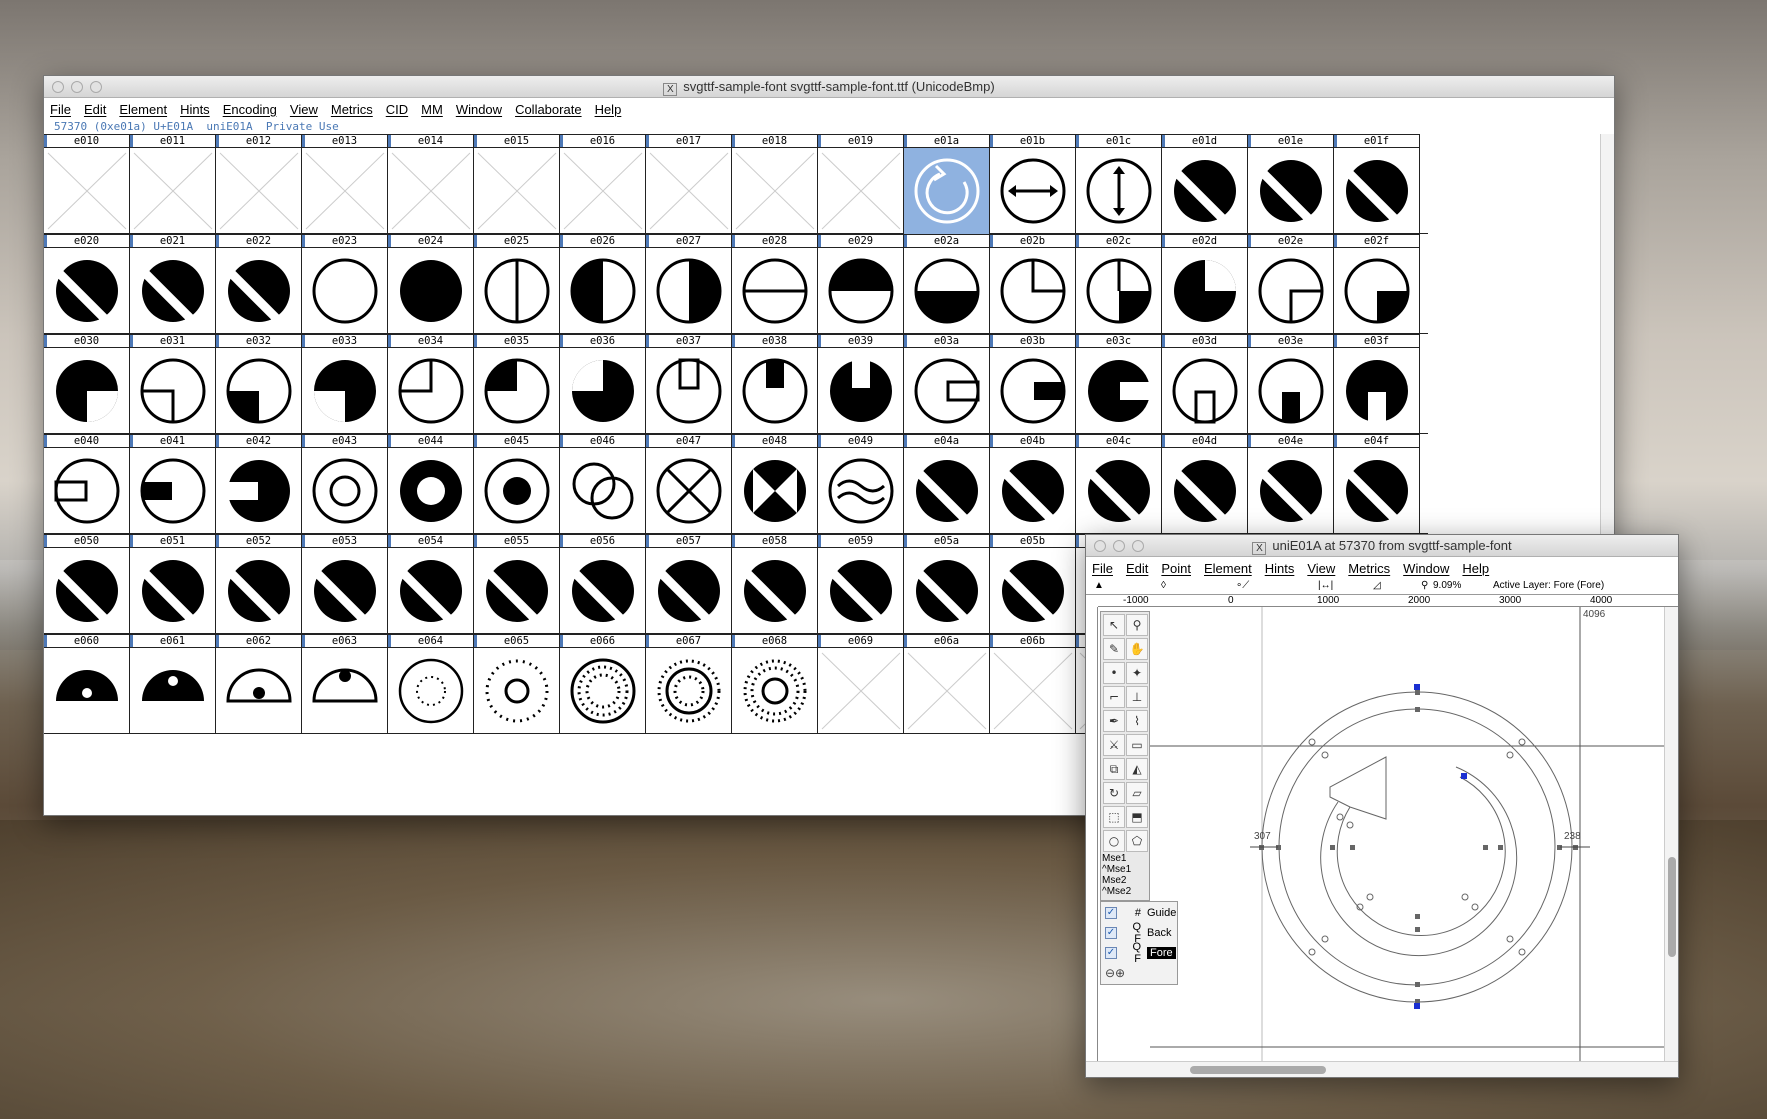  Describe the element at coordinates (259, 184) in the screenshot. I see `glyph-cell-e012: e012` at that location.